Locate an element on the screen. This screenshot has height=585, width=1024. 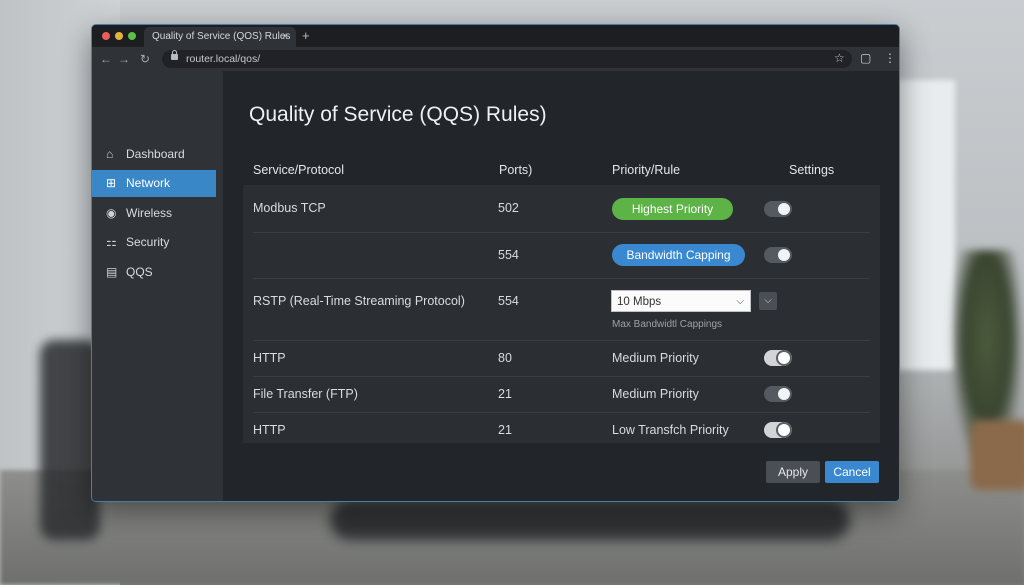
sidebar-item-security: ⚏ Security is located at coordinates (154, 242).